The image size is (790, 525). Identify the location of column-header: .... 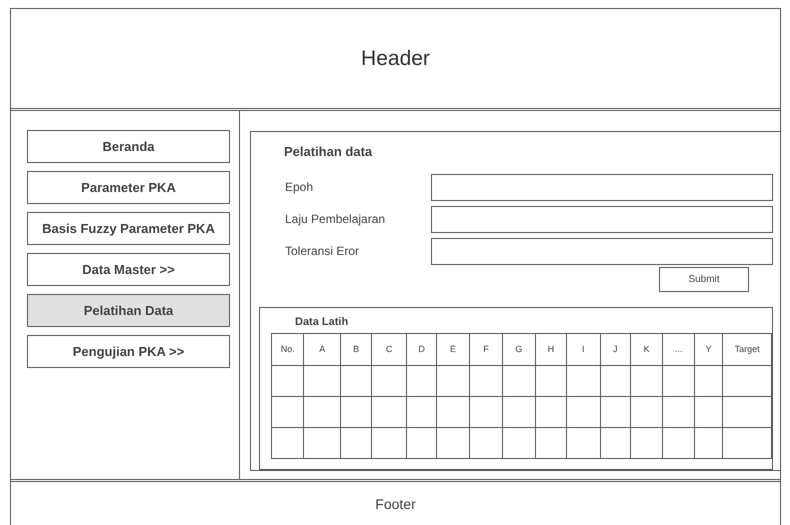
(678, 350).